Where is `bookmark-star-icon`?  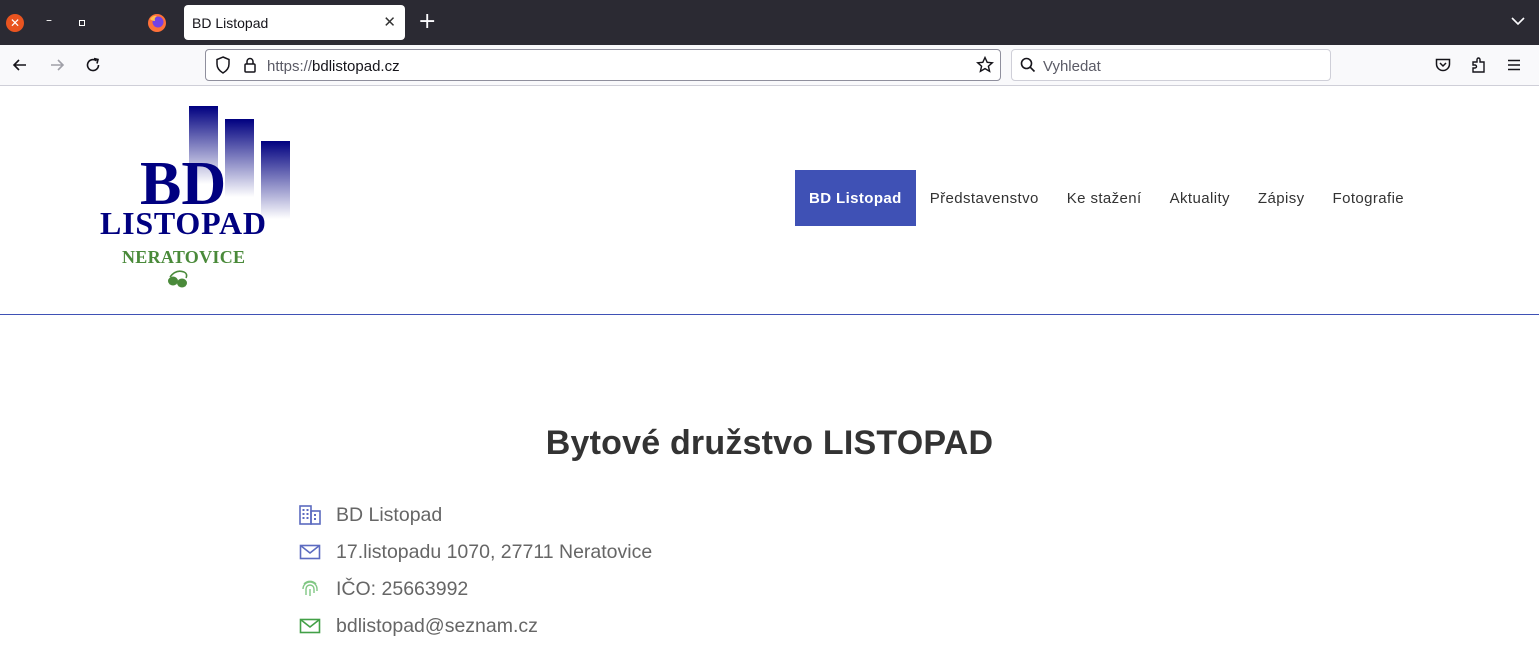
bookmark-star-icon is located at coordinates (985, 65).